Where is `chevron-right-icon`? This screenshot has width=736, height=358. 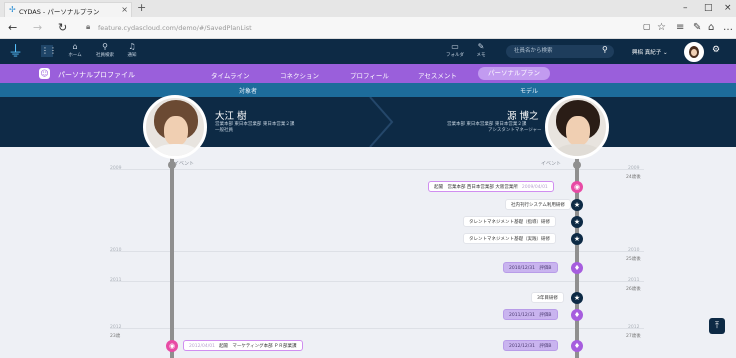
chevron-right-icon is located at coordinates (381, 122).